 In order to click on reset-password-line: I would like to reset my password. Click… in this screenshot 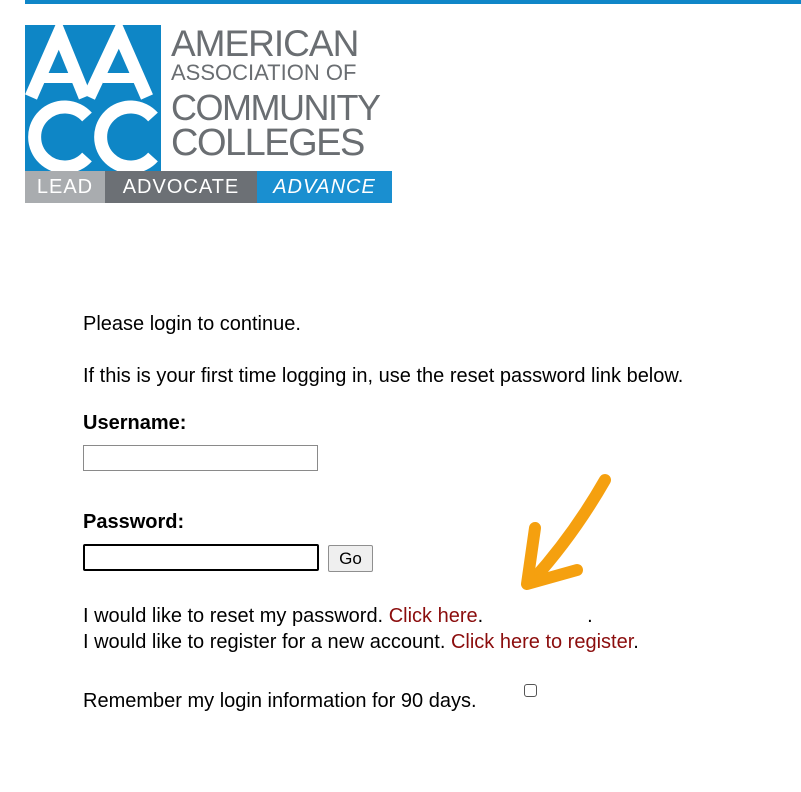, I will do `click(338, 616)`.